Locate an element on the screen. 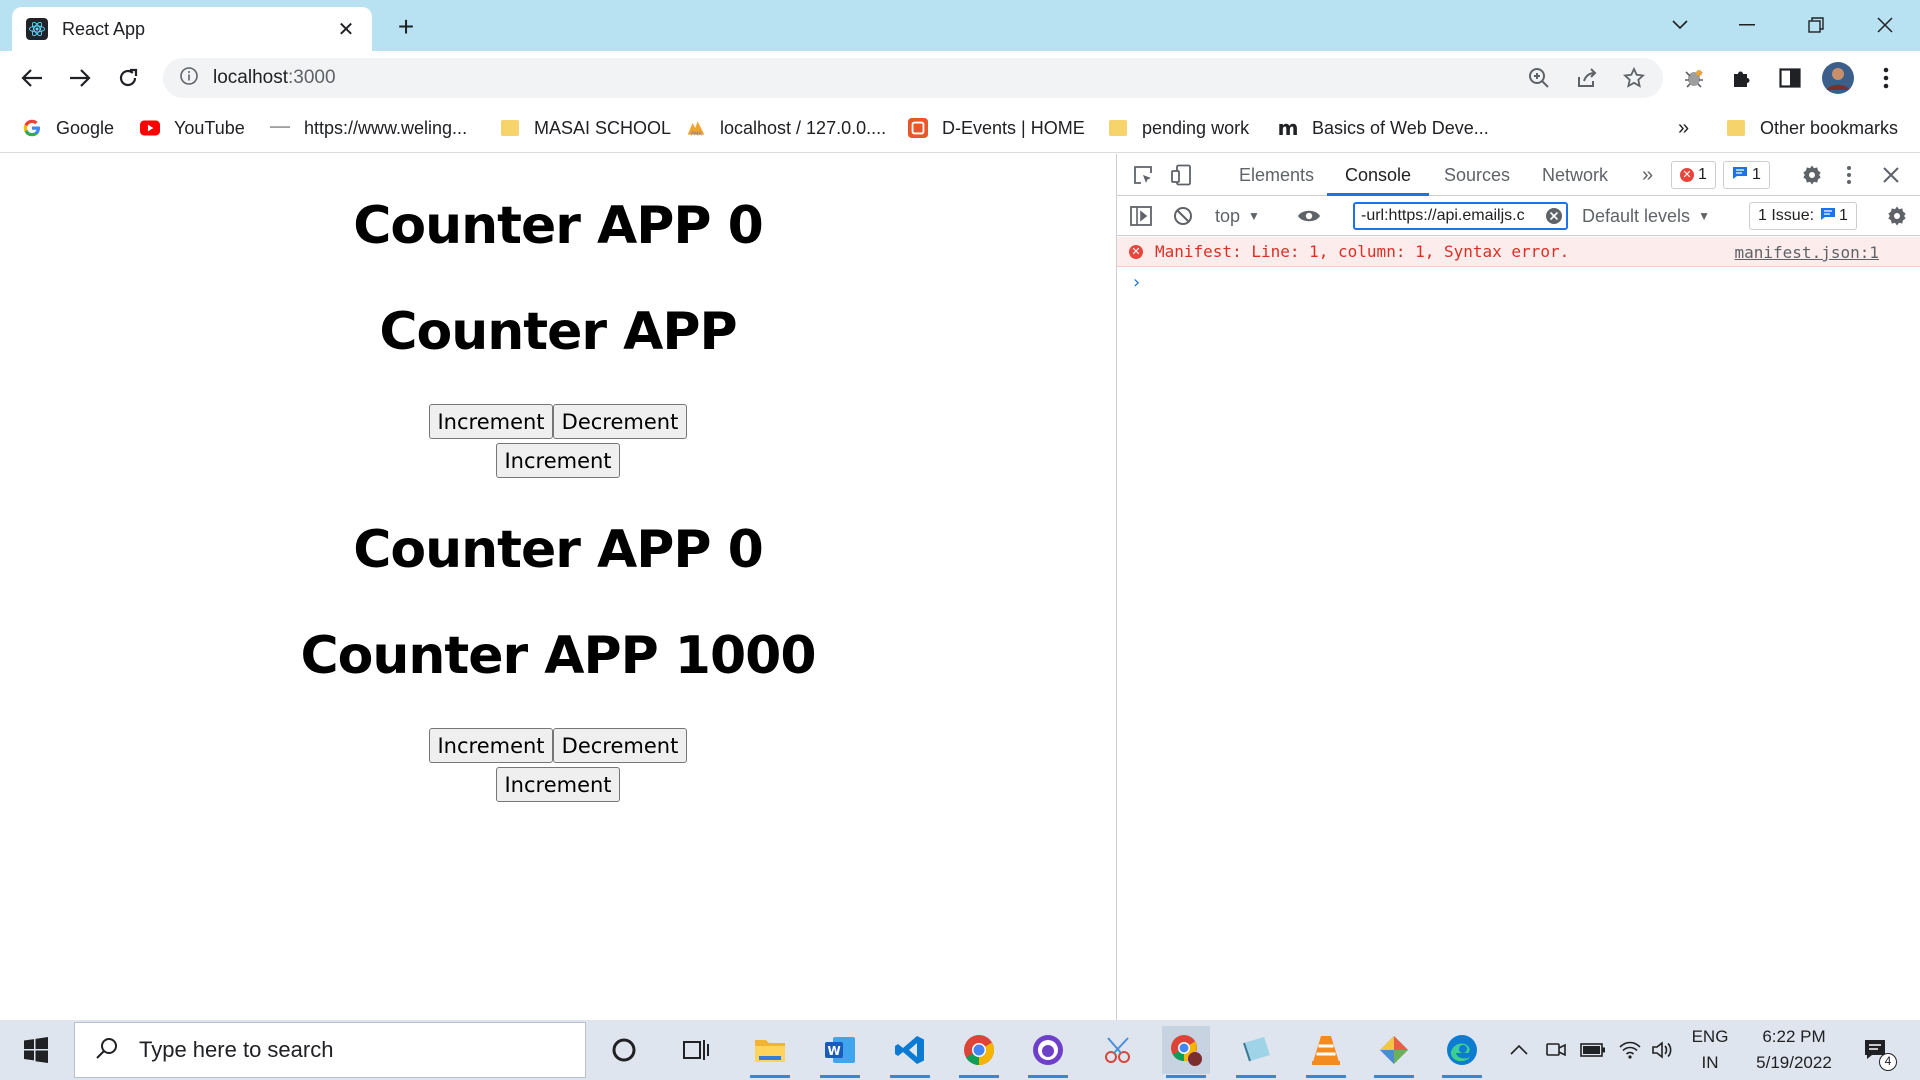 Image resolution: width=1920 pixels, height=1080 pixels. log-levels-label: Default levels is located at coordinates (1636, 215).